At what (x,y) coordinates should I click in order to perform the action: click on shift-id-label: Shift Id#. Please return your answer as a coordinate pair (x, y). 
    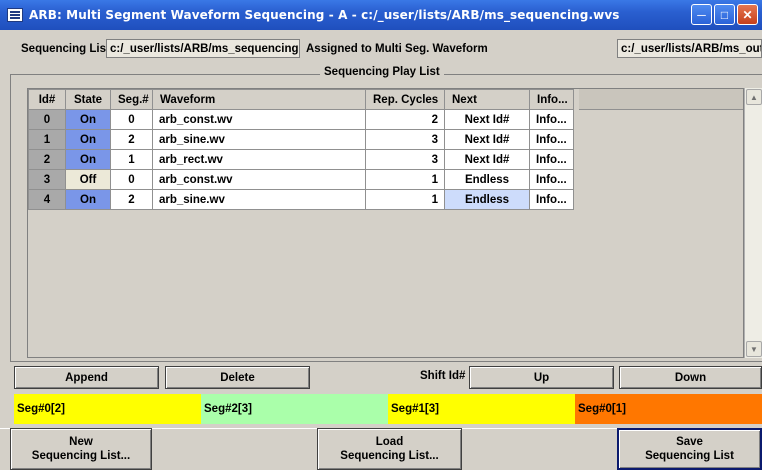
    Looking at the image, I should click on (443, 376).